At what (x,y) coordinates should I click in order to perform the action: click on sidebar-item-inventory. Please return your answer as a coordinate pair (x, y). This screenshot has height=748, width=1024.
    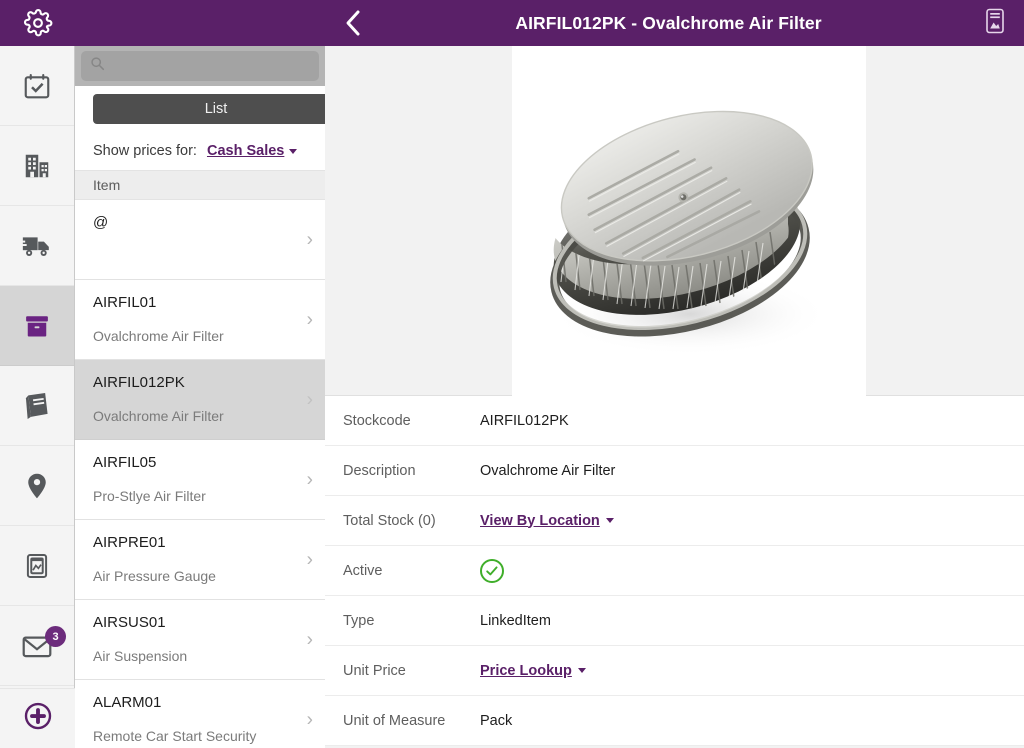
    Looking at the image, I should click on (37, 326).